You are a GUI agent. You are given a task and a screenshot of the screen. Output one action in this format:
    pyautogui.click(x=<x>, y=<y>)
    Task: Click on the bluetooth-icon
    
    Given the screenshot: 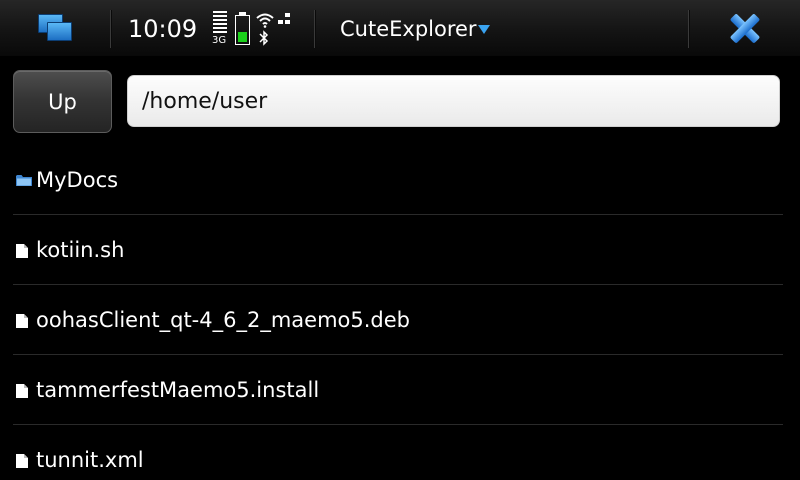 What is the action you would take?
    pyautogui.click(x=264, y=38)
    